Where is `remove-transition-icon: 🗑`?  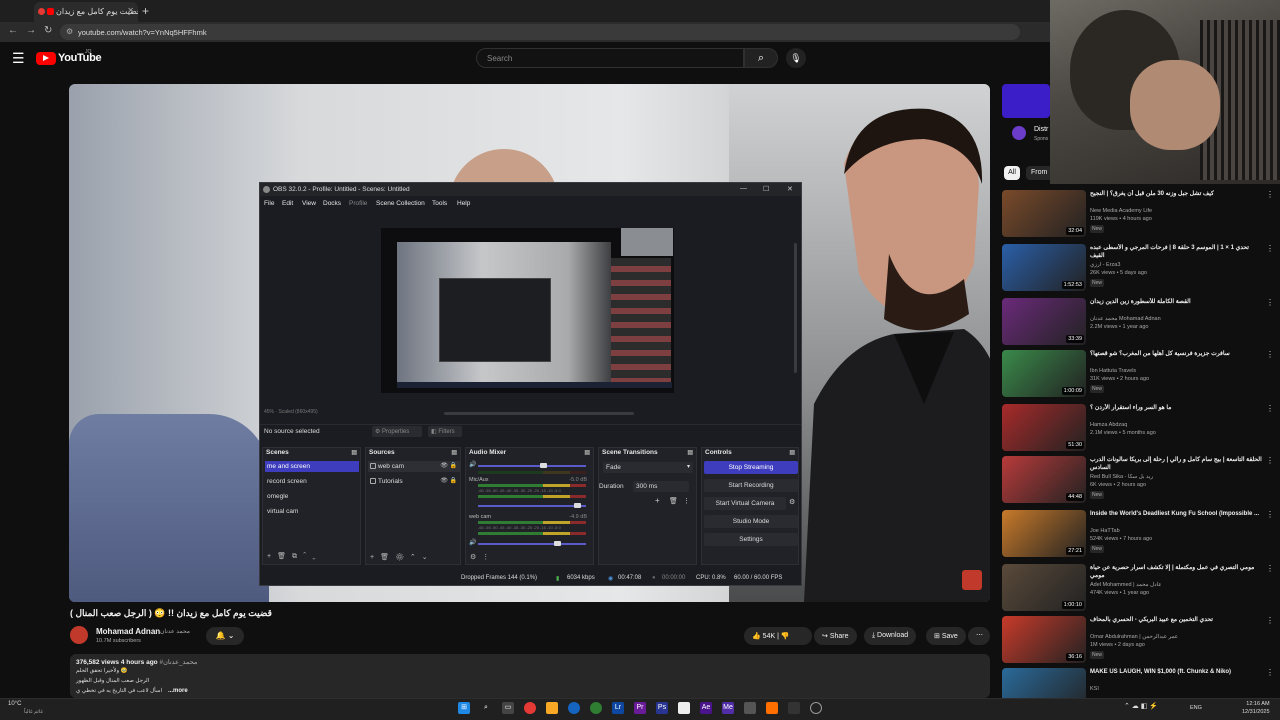
remove-transition-icon: 🗑 is located at coordinates (673, 501).